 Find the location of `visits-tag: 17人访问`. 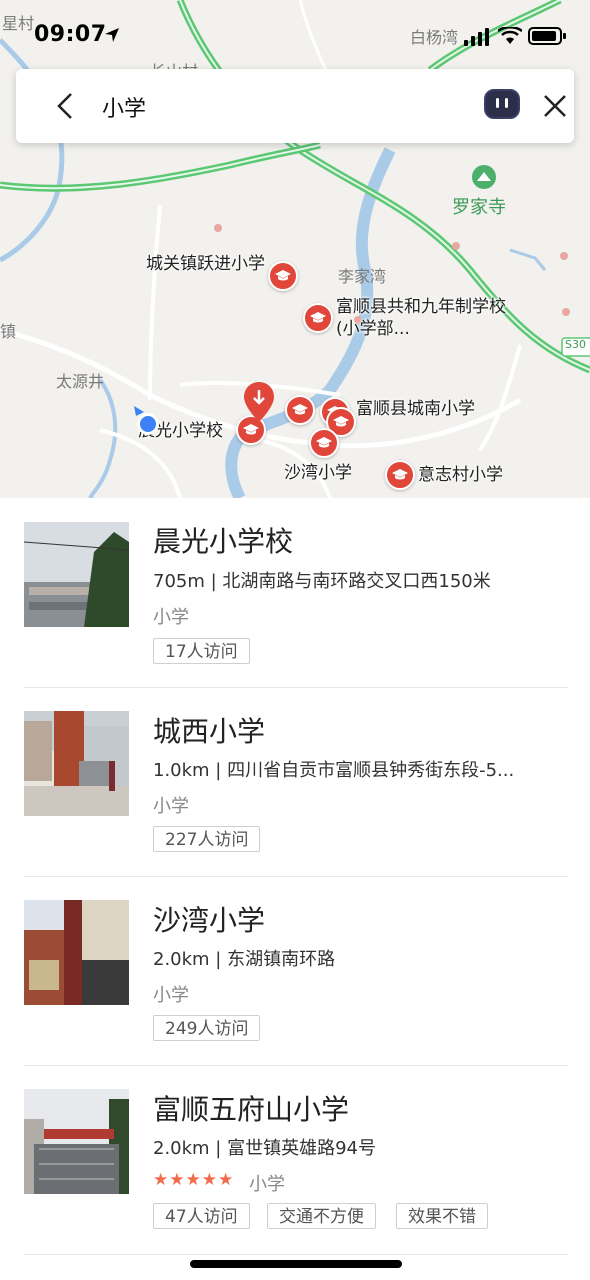

visits-tag: 17人访问 is located at coordinates (201, 651).